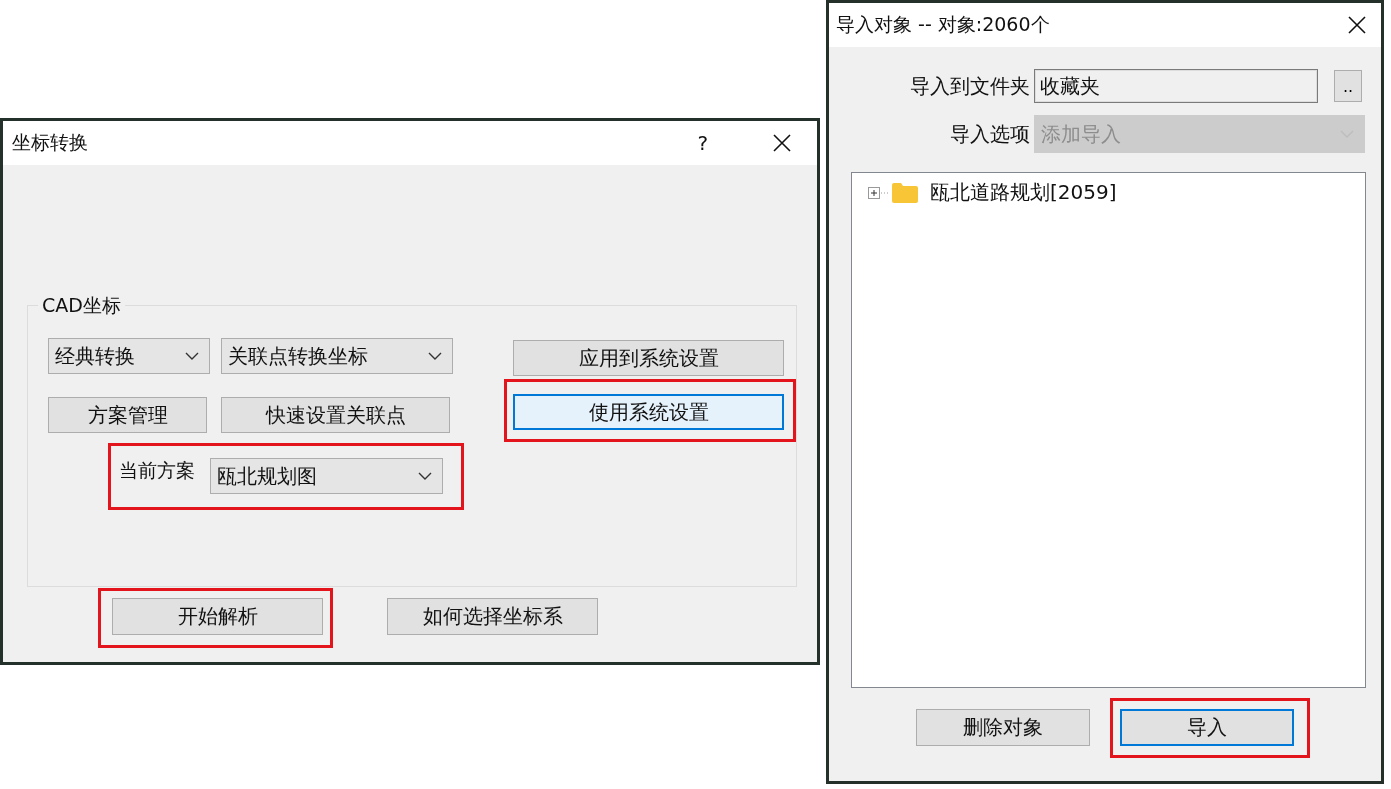 The width and height of the screenshot is (1391, 789). Describe the element at coordinates (648, 358) in the screenshot. I see `dialog-button: 应用到系统设置` at that location.